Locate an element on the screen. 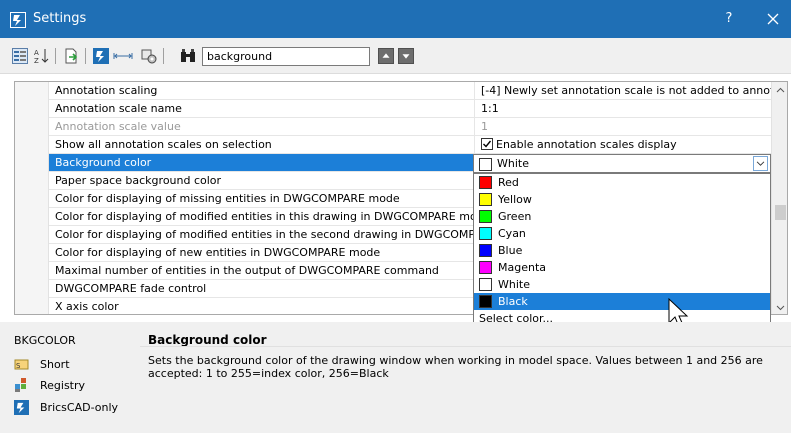 This screenshot has height=433, width=791. search-down-icon is located at coordinates (406, 56).